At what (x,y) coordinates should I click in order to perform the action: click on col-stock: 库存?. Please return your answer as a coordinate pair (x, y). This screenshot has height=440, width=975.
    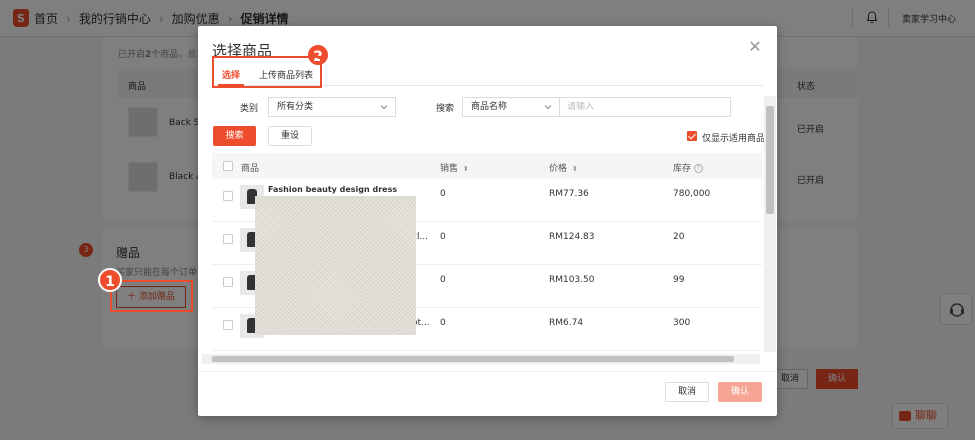
    Looking at the image, I should click on (688, 167).